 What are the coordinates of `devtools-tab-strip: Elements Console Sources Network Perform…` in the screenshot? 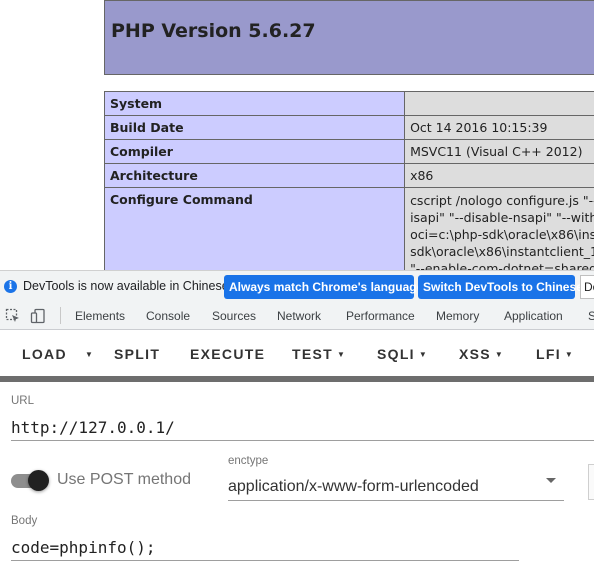 It's located at (297, 315).